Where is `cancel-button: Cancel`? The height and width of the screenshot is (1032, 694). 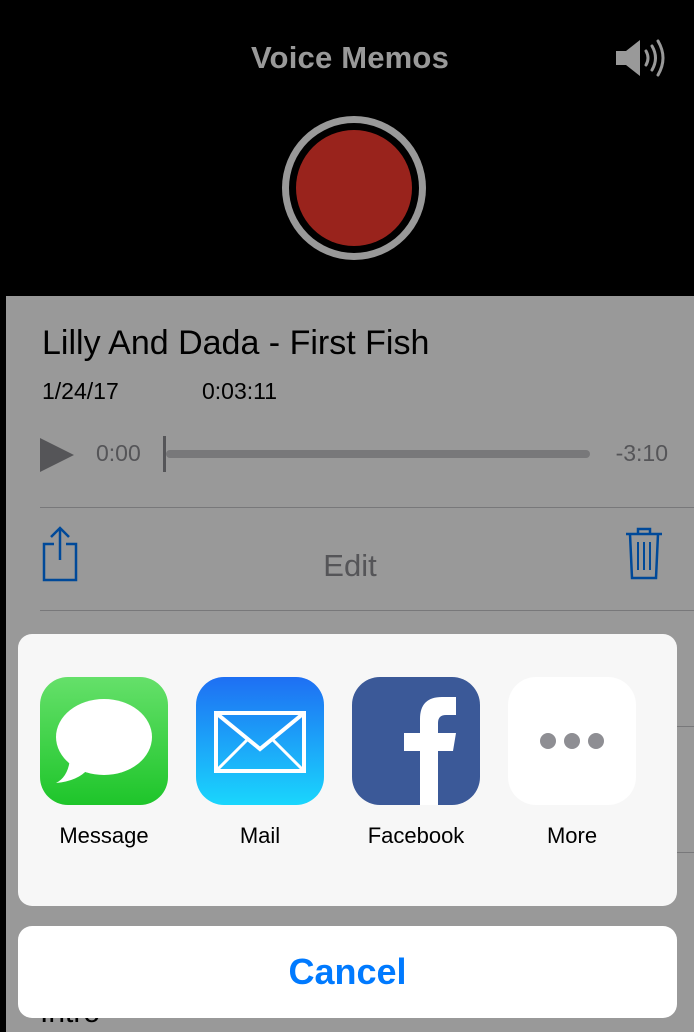
cancel-button: Cancel is located at coordinates (347, 972).